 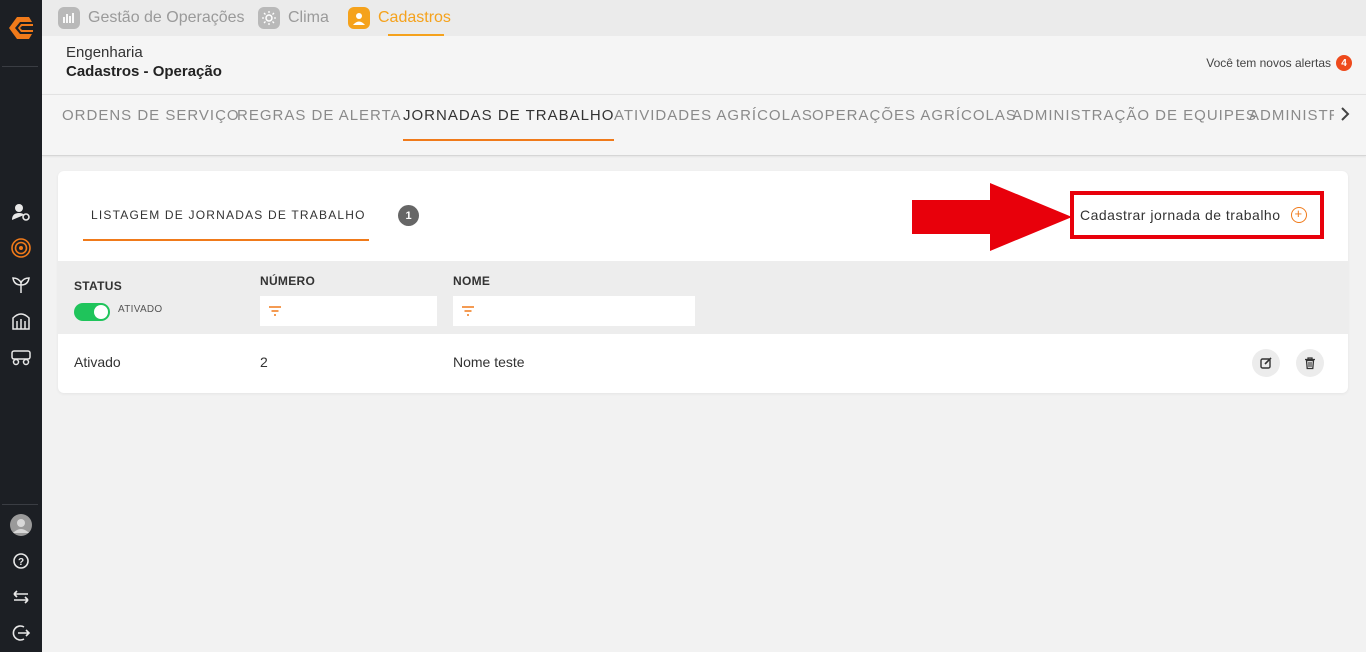 I want to click on machinery-icon, so click(x=21, y=356).